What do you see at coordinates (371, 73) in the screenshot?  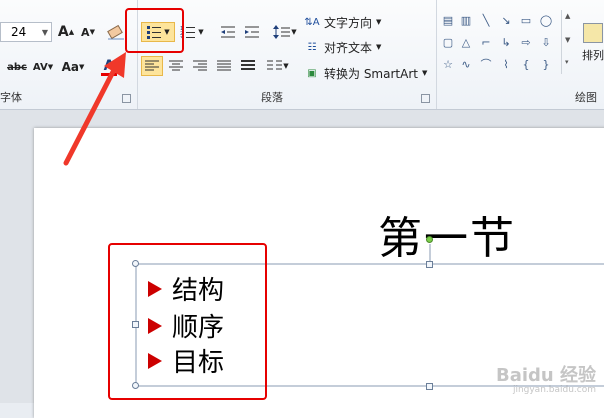 I see `convert-smartart-label: 转换为 SmartArt` at bounding box center [371, 73].